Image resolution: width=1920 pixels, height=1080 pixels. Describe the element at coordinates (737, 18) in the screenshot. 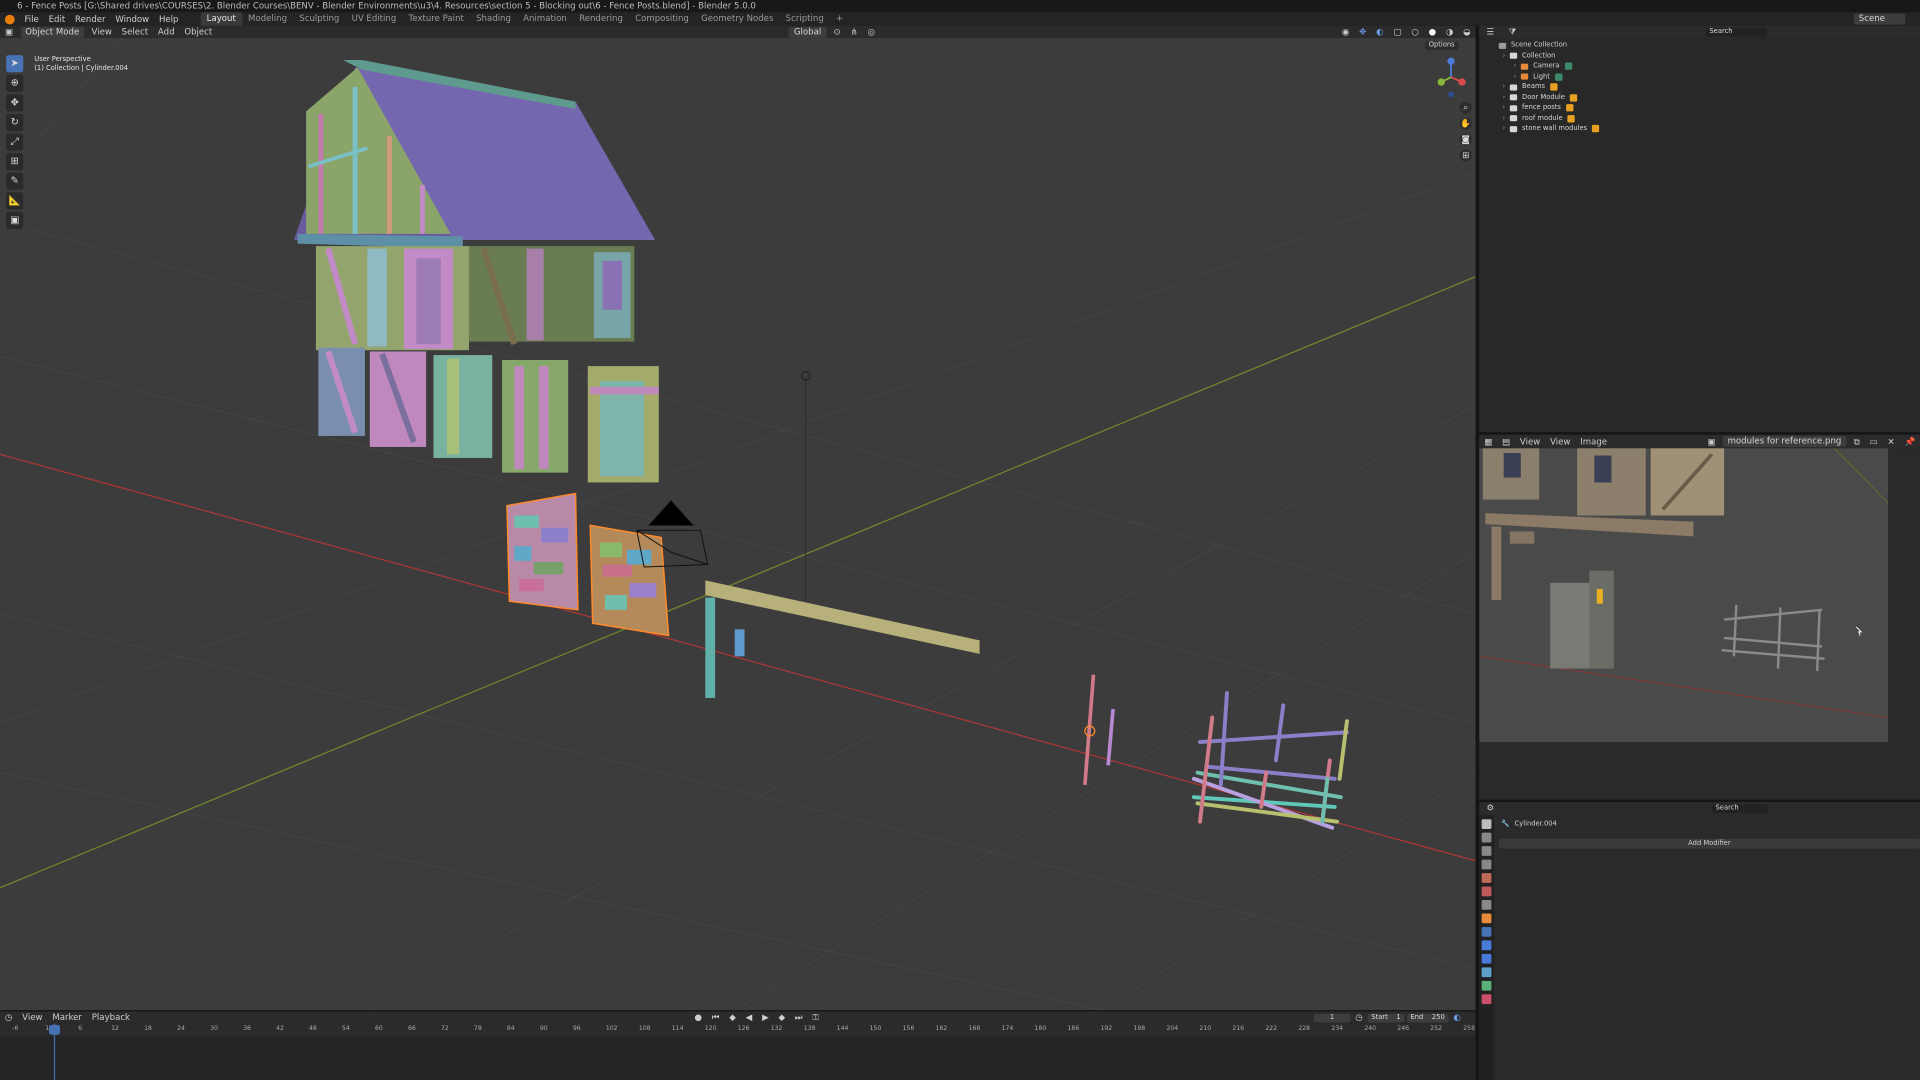

I see `tab-geometry-nodes: Geometry Nodes` at that location.